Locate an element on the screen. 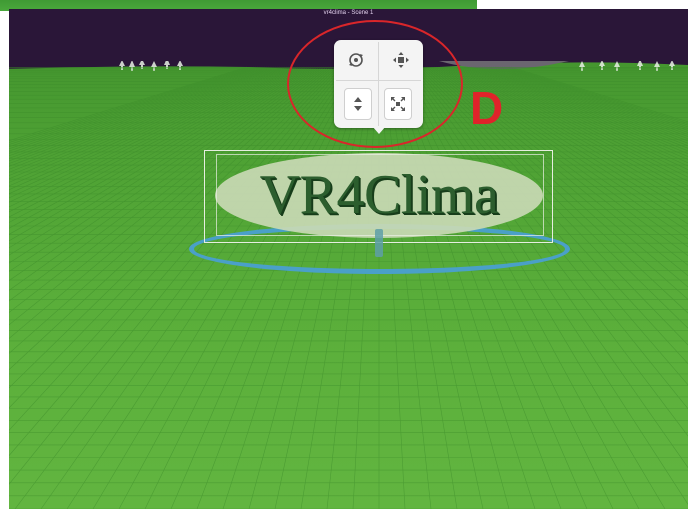  scale-button is located at coordinates (398, 104).